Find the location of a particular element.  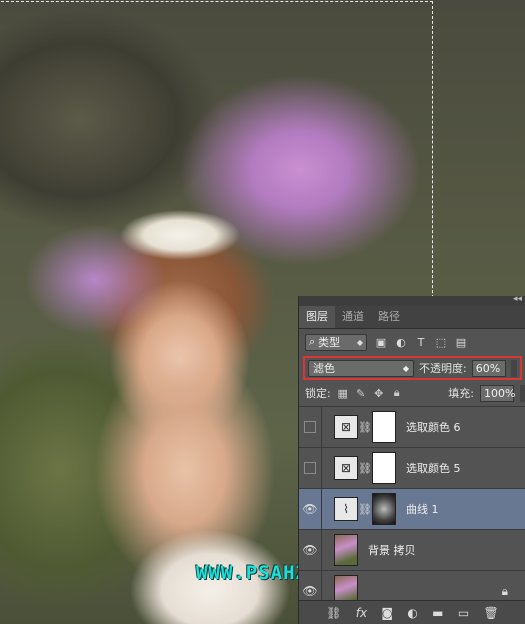

add-mask-icon: ◙ is located at coordinates (387, 613).